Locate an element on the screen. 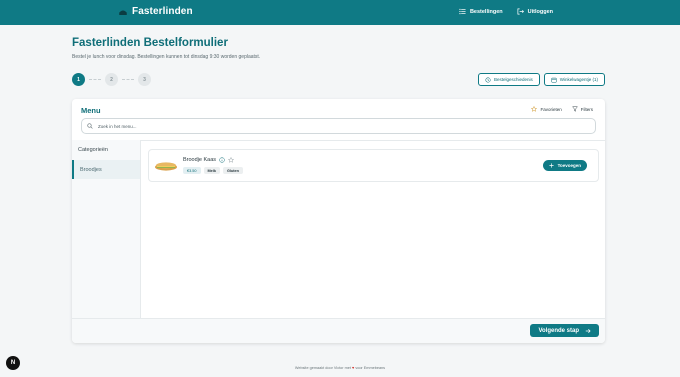  brand: Fasterlinden is located at coordinates (155, 11).